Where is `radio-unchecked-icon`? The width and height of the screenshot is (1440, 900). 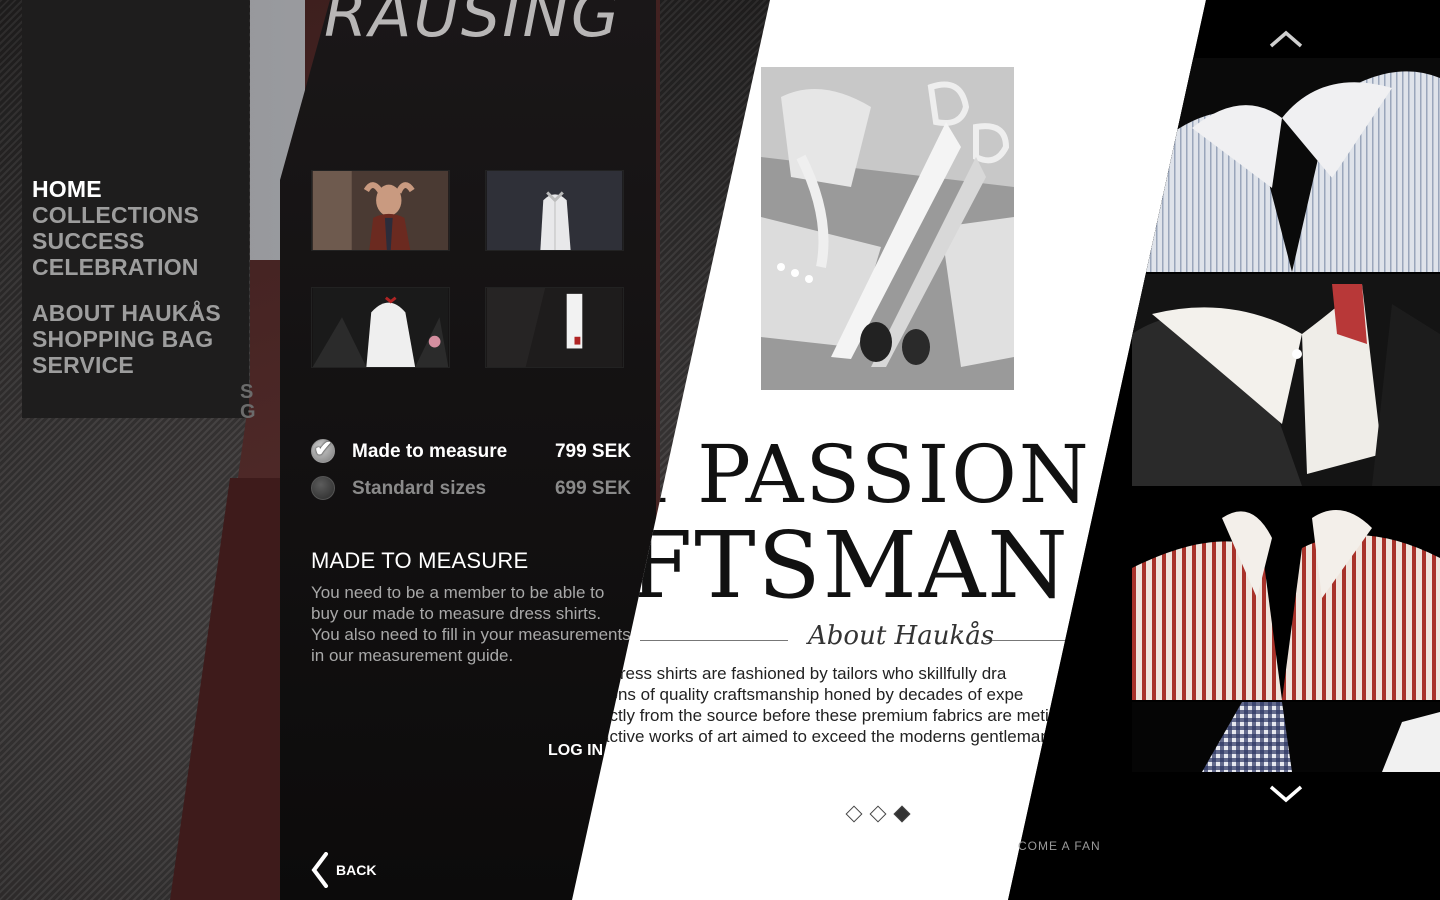
radio-unchecked-icon is located at coordinates (323, 488).